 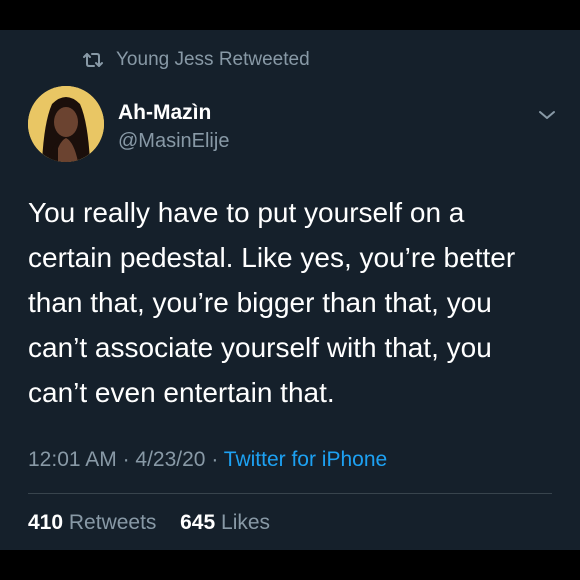 I want to click on tweet-text-line: You really have to put yourself on a, so click(x=246, y=212).